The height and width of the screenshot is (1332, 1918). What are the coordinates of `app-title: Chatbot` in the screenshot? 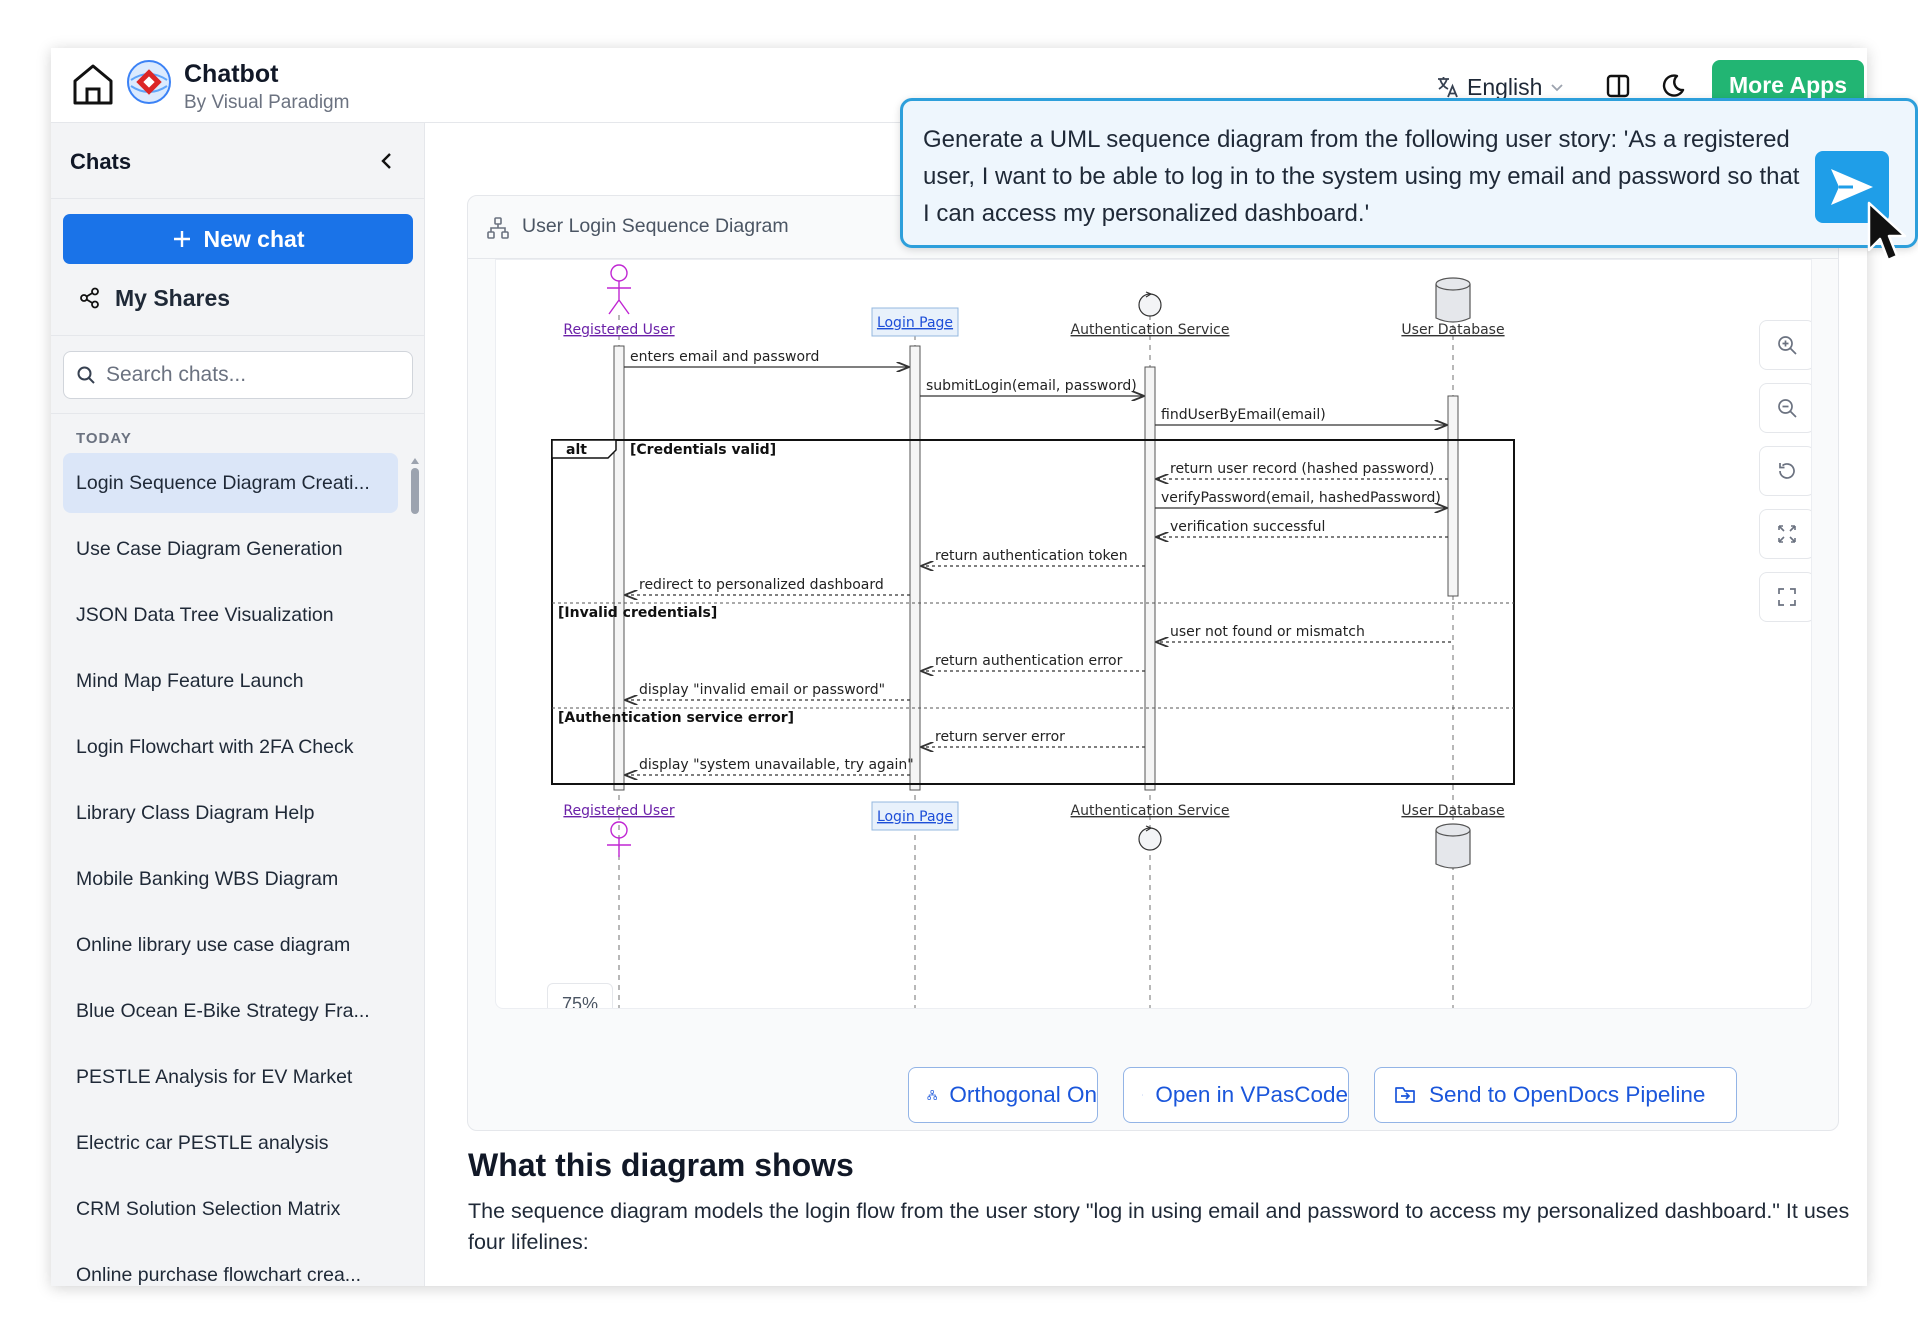 It's located at (231, 74).